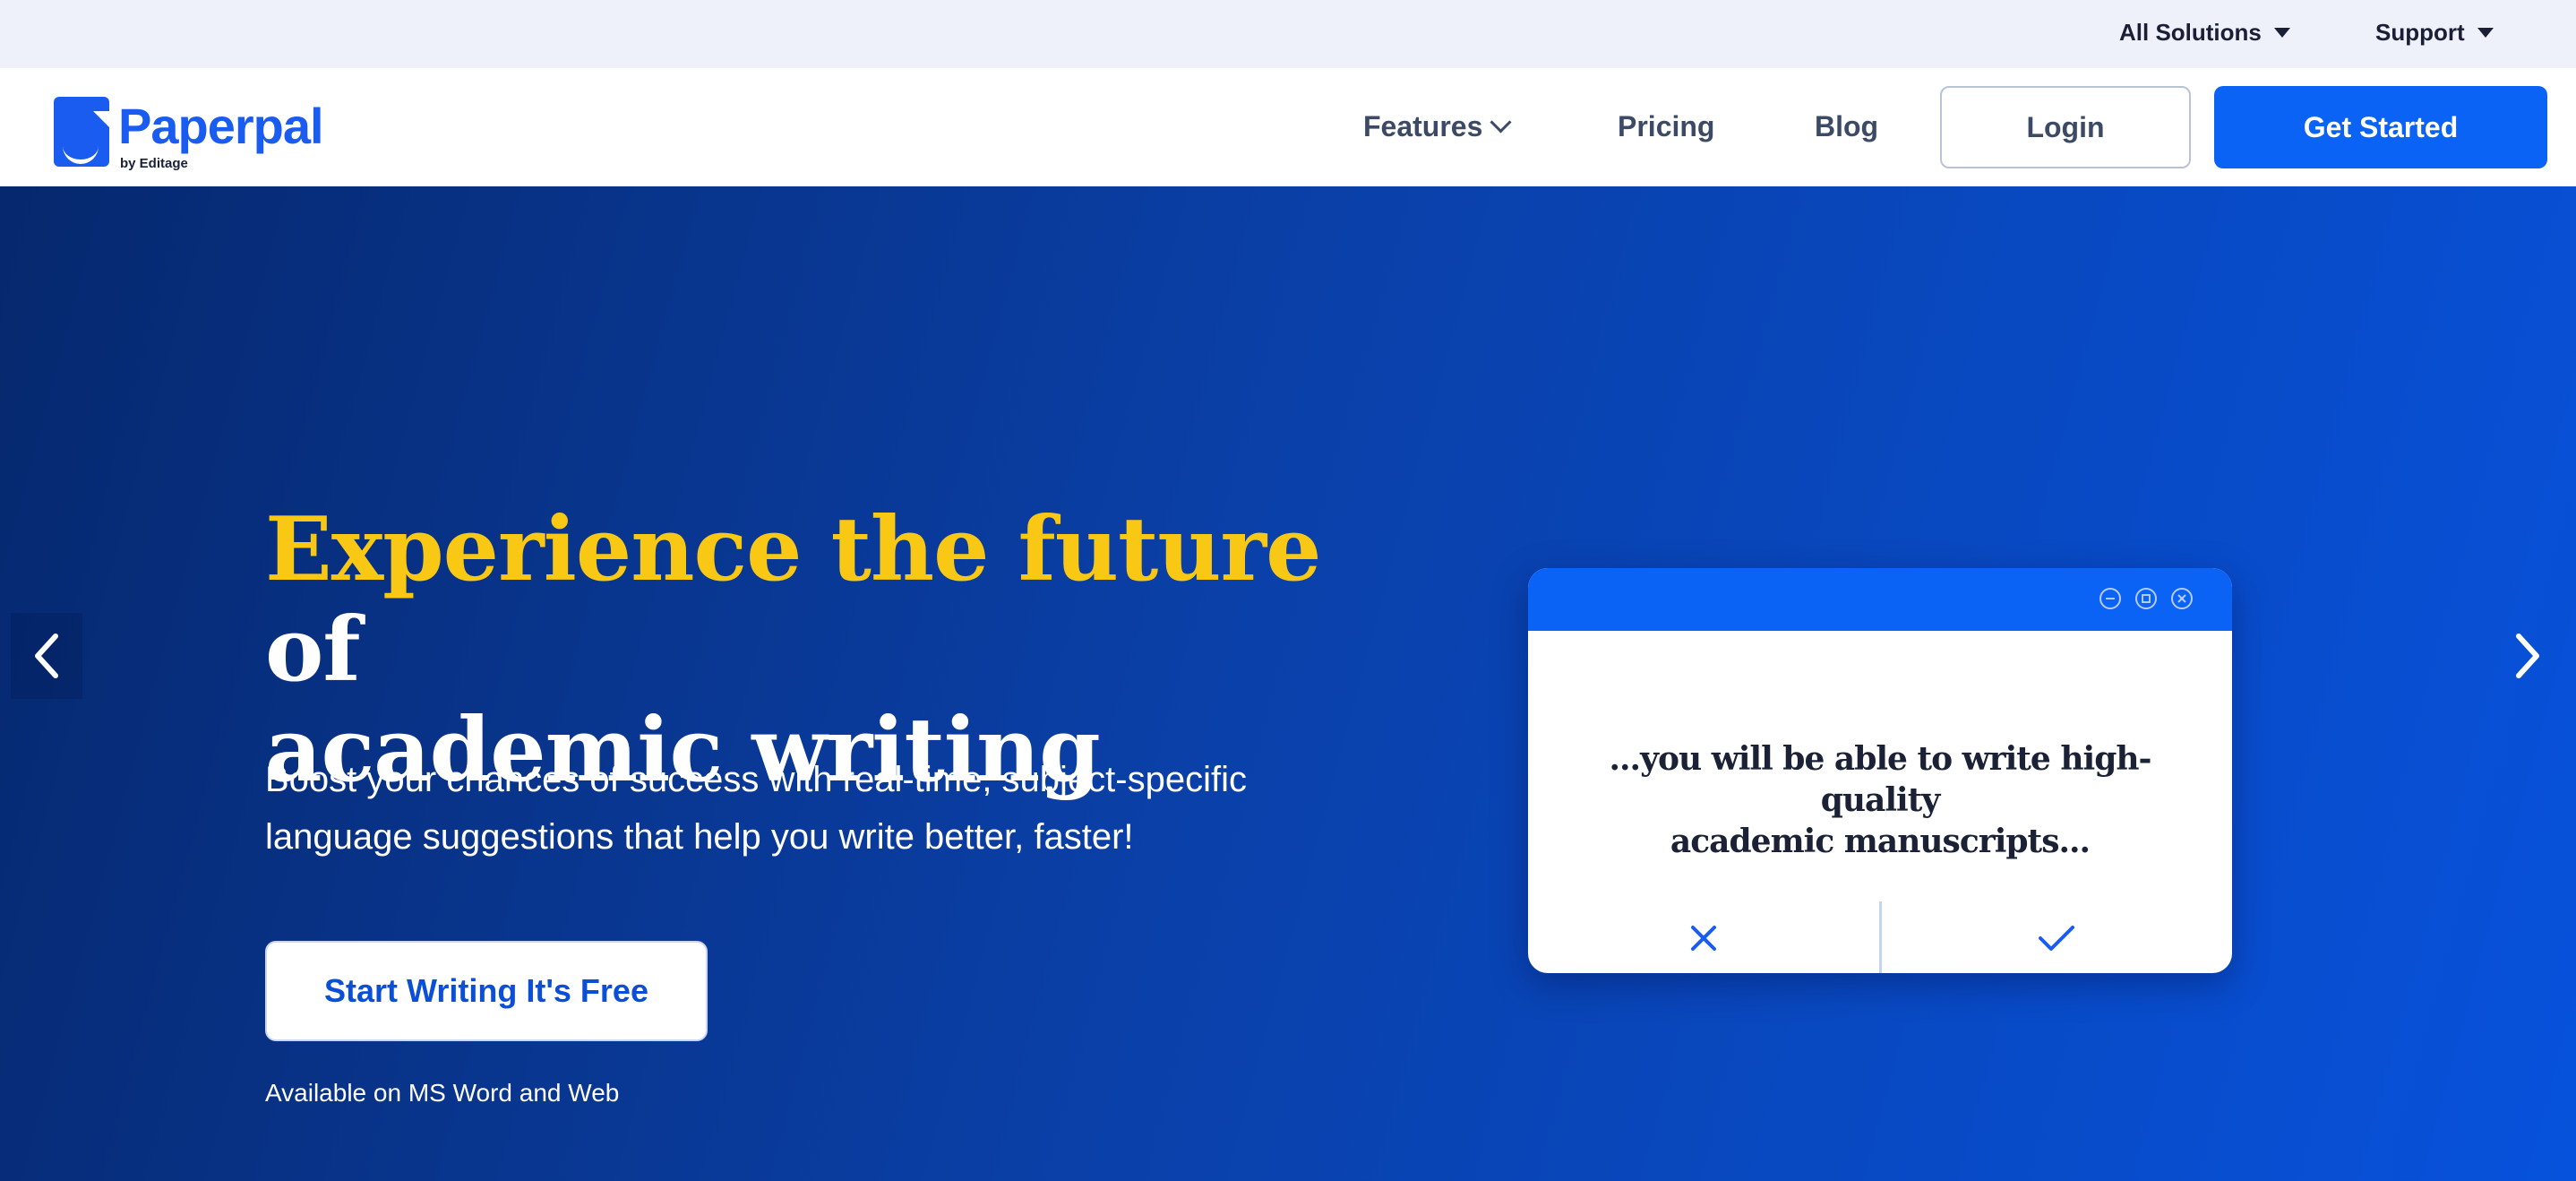 The width and height of the screenshot is (2576, 1181). What do you see at coordinates (1423, 126) in the screenshot?
I see `nav-features-label: Features` at bounding box center [1423, 126].